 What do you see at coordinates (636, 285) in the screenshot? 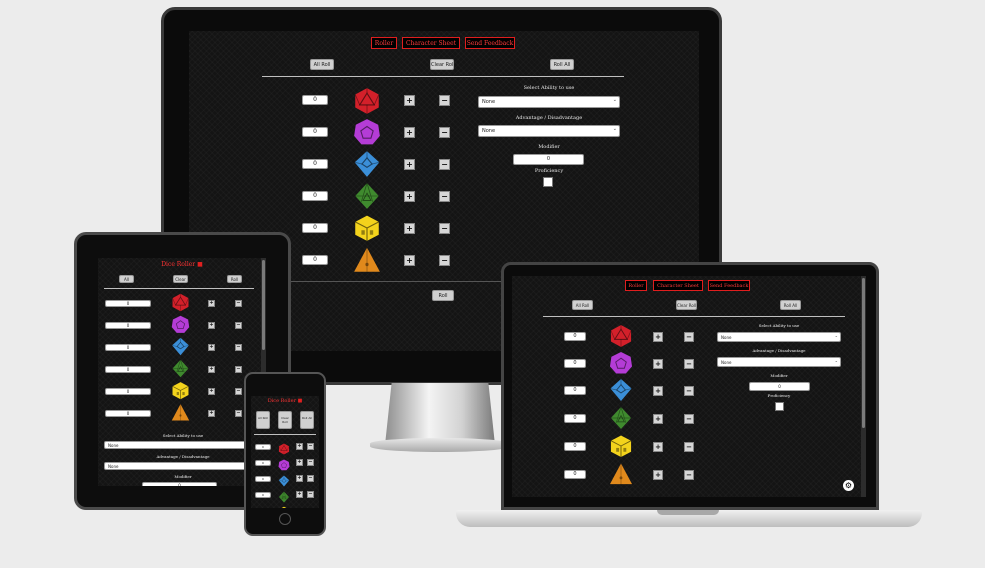
I see `nav-roller: Roller` at bounding box center [636, 285].